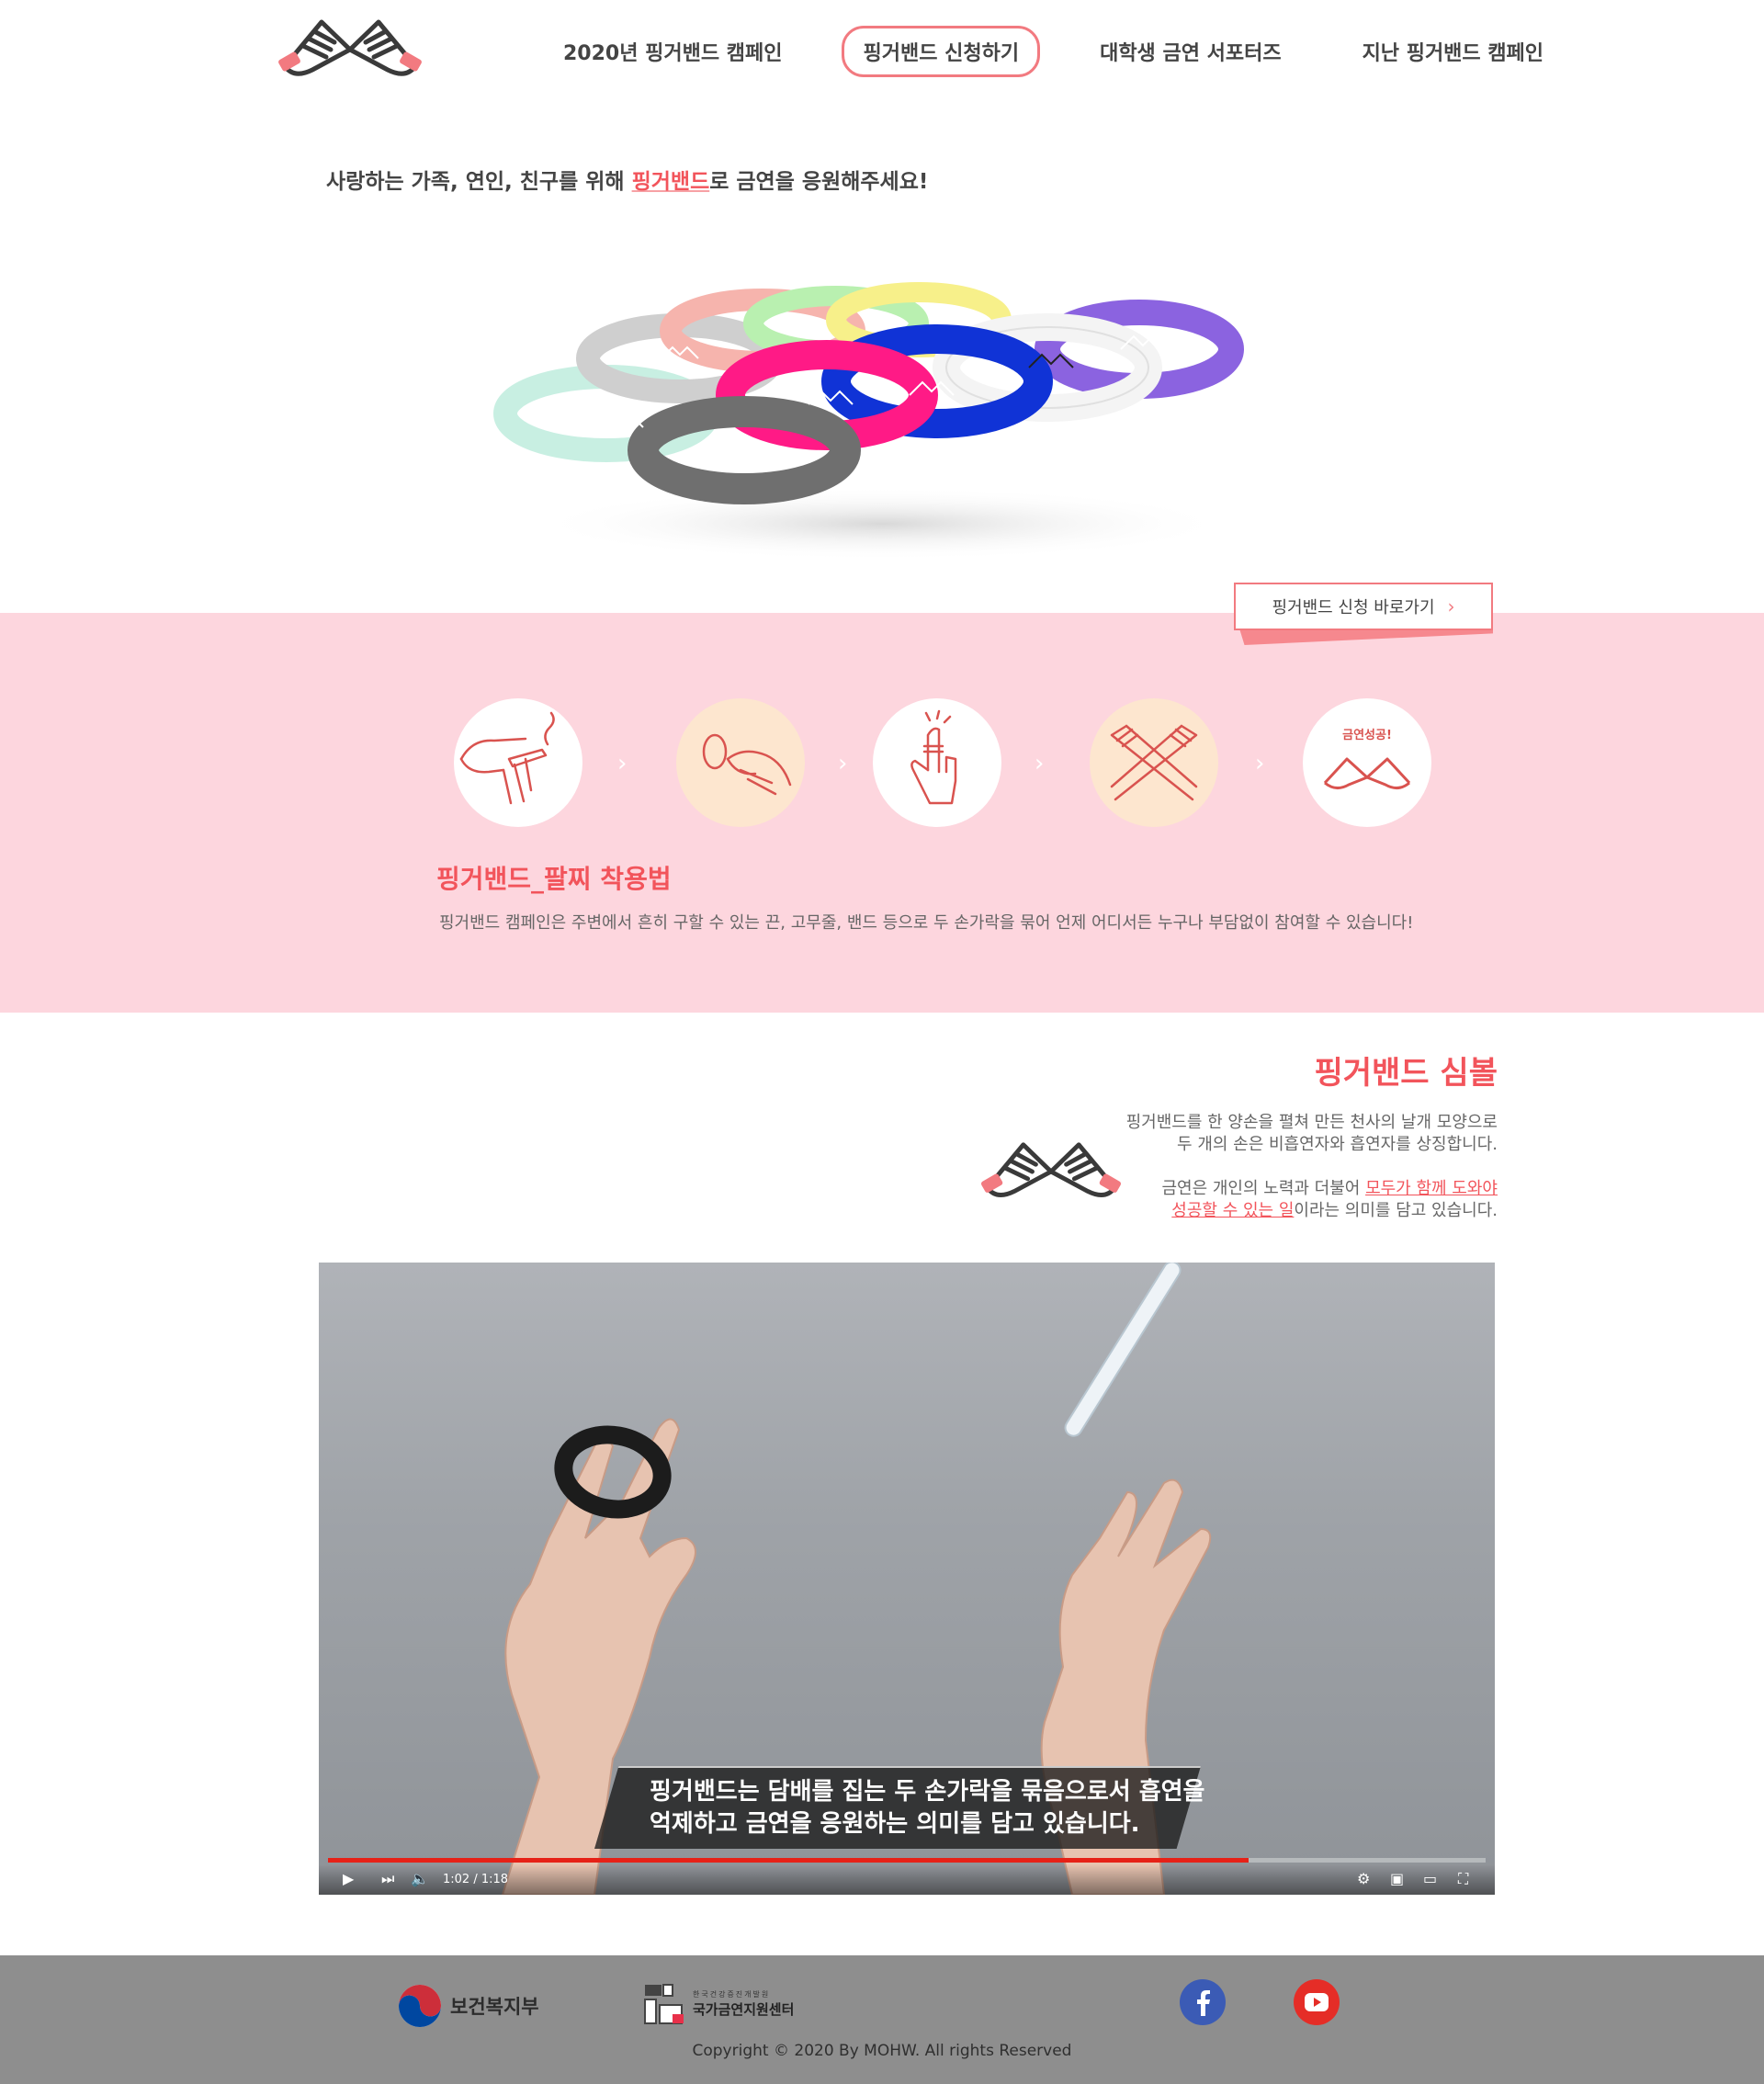 The image size is (1764, 2084). Describe the element at coordinates (1337, 1144) in the screenshot. I see `symbol-line2: 두 개의 손은 비흡연자와 흡연자를 상징합니다.` at that location.